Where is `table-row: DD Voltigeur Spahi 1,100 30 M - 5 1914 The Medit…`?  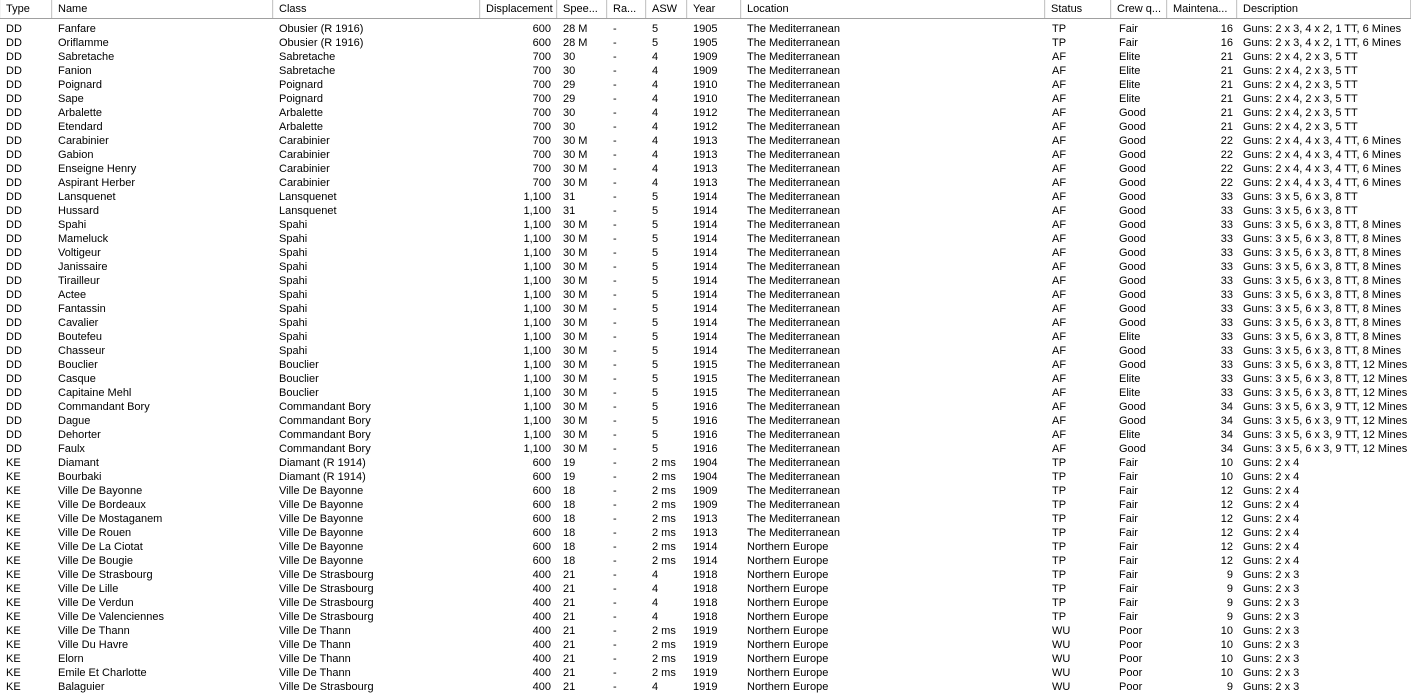 table-row: DD Voltigeur Spahi 1,100 30 M - 5 1914 The Medit… is located at coordinates (705, 253).